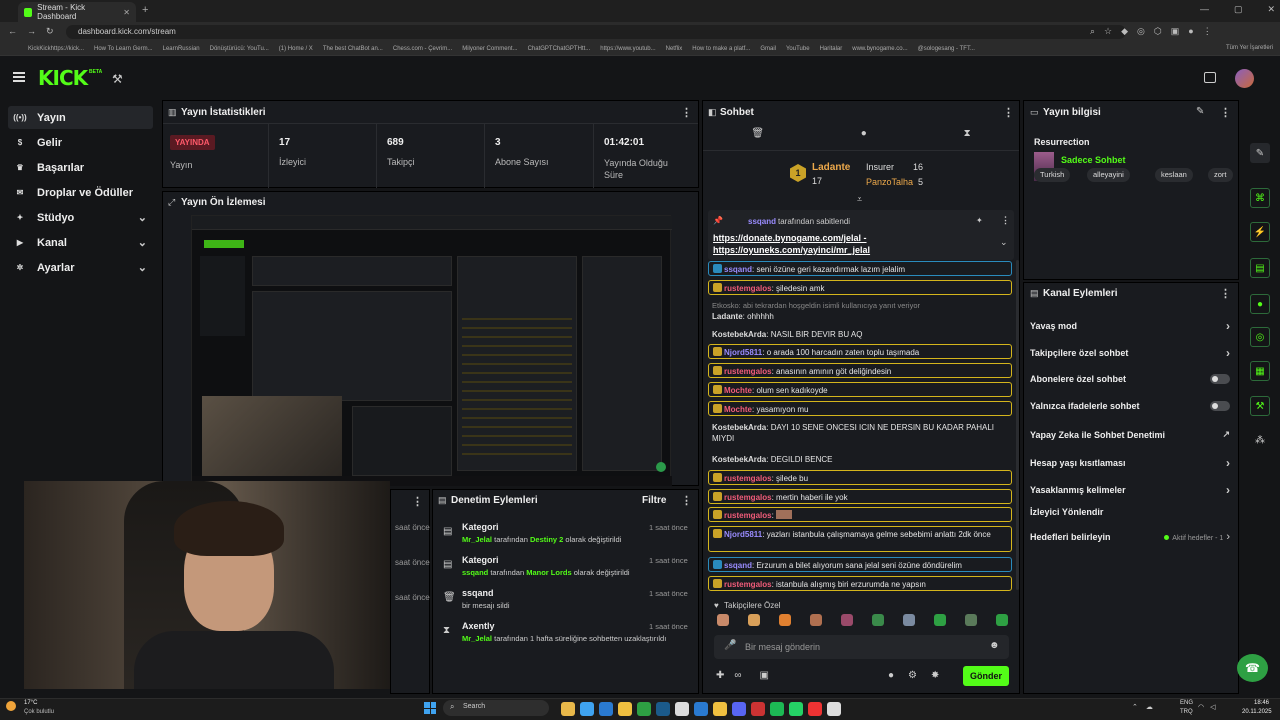 Image resolution: width=1280 pixels, height=720 pixels. I want to click on chat-username: Mochte, so click(738, 390).